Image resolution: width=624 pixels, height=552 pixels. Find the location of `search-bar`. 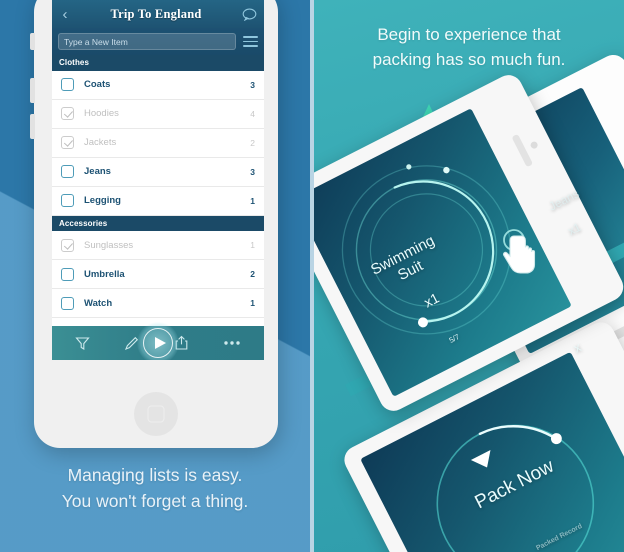

search-bar is located at coordinates (158, 41).